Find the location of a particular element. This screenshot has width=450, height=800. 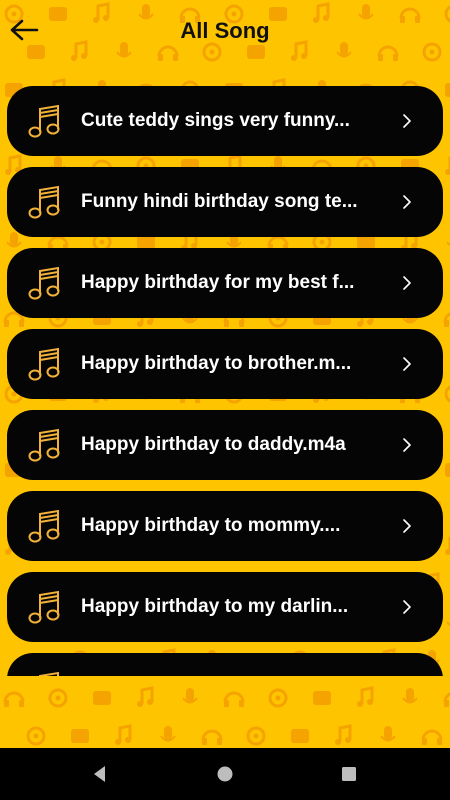

song-list-item is located at coordinates (225, 664).